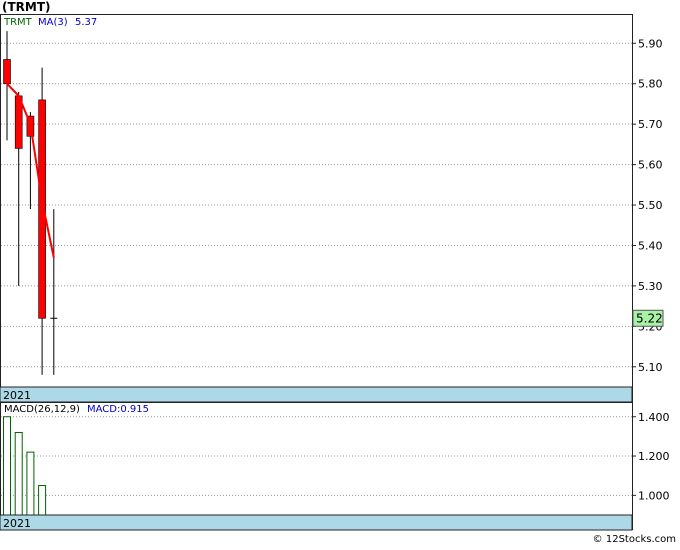  Describe the element at coordinates (654, 417) in the screenshot. I see `macd-tick-label: 1.400` at that location.